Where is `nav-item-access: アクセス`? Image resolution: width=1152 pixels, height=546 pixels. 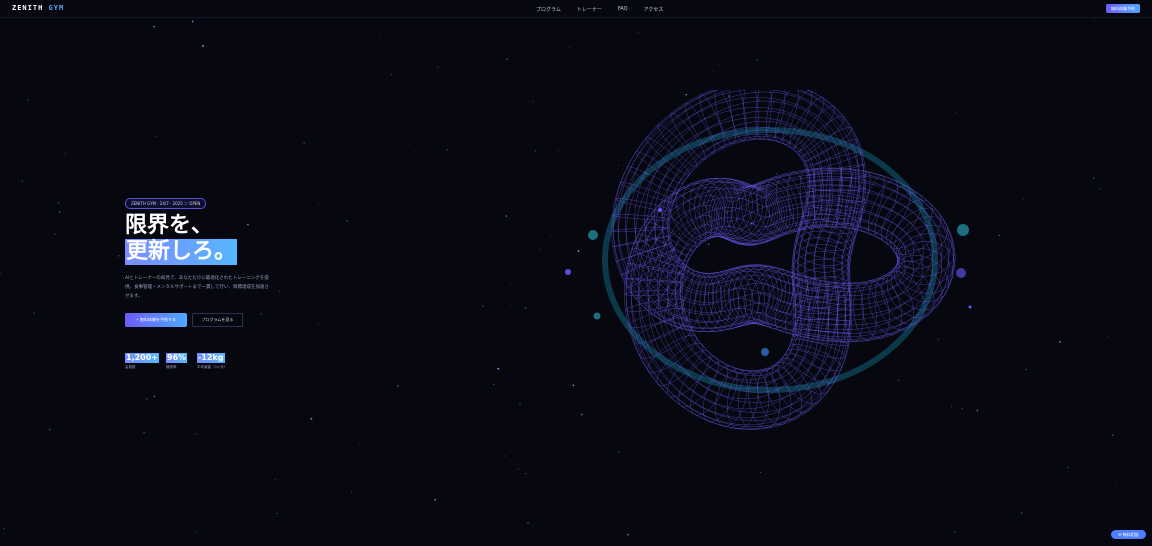
nav-item-access: アクセス is located at coordinates (654, 9).